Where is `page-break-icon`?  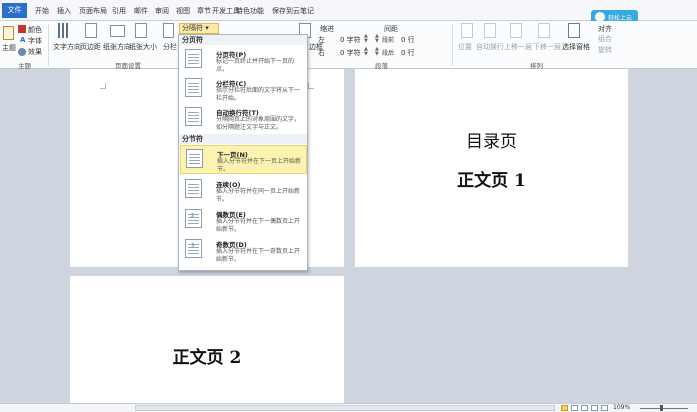 page-break-icon is located at coordinates (193, 58).